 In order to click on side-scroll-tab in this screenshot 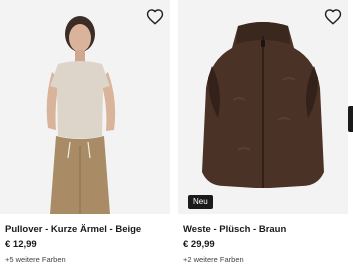, I will do `click(350, 119)`.